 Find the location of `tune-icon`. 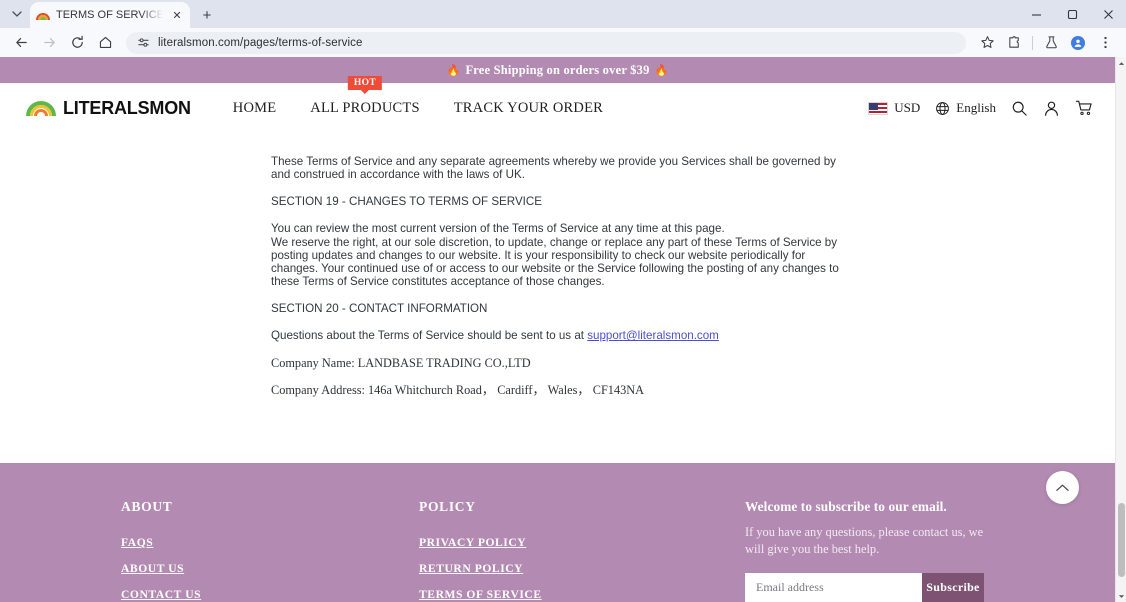

tune-icon is located at coordinates (143, 42).